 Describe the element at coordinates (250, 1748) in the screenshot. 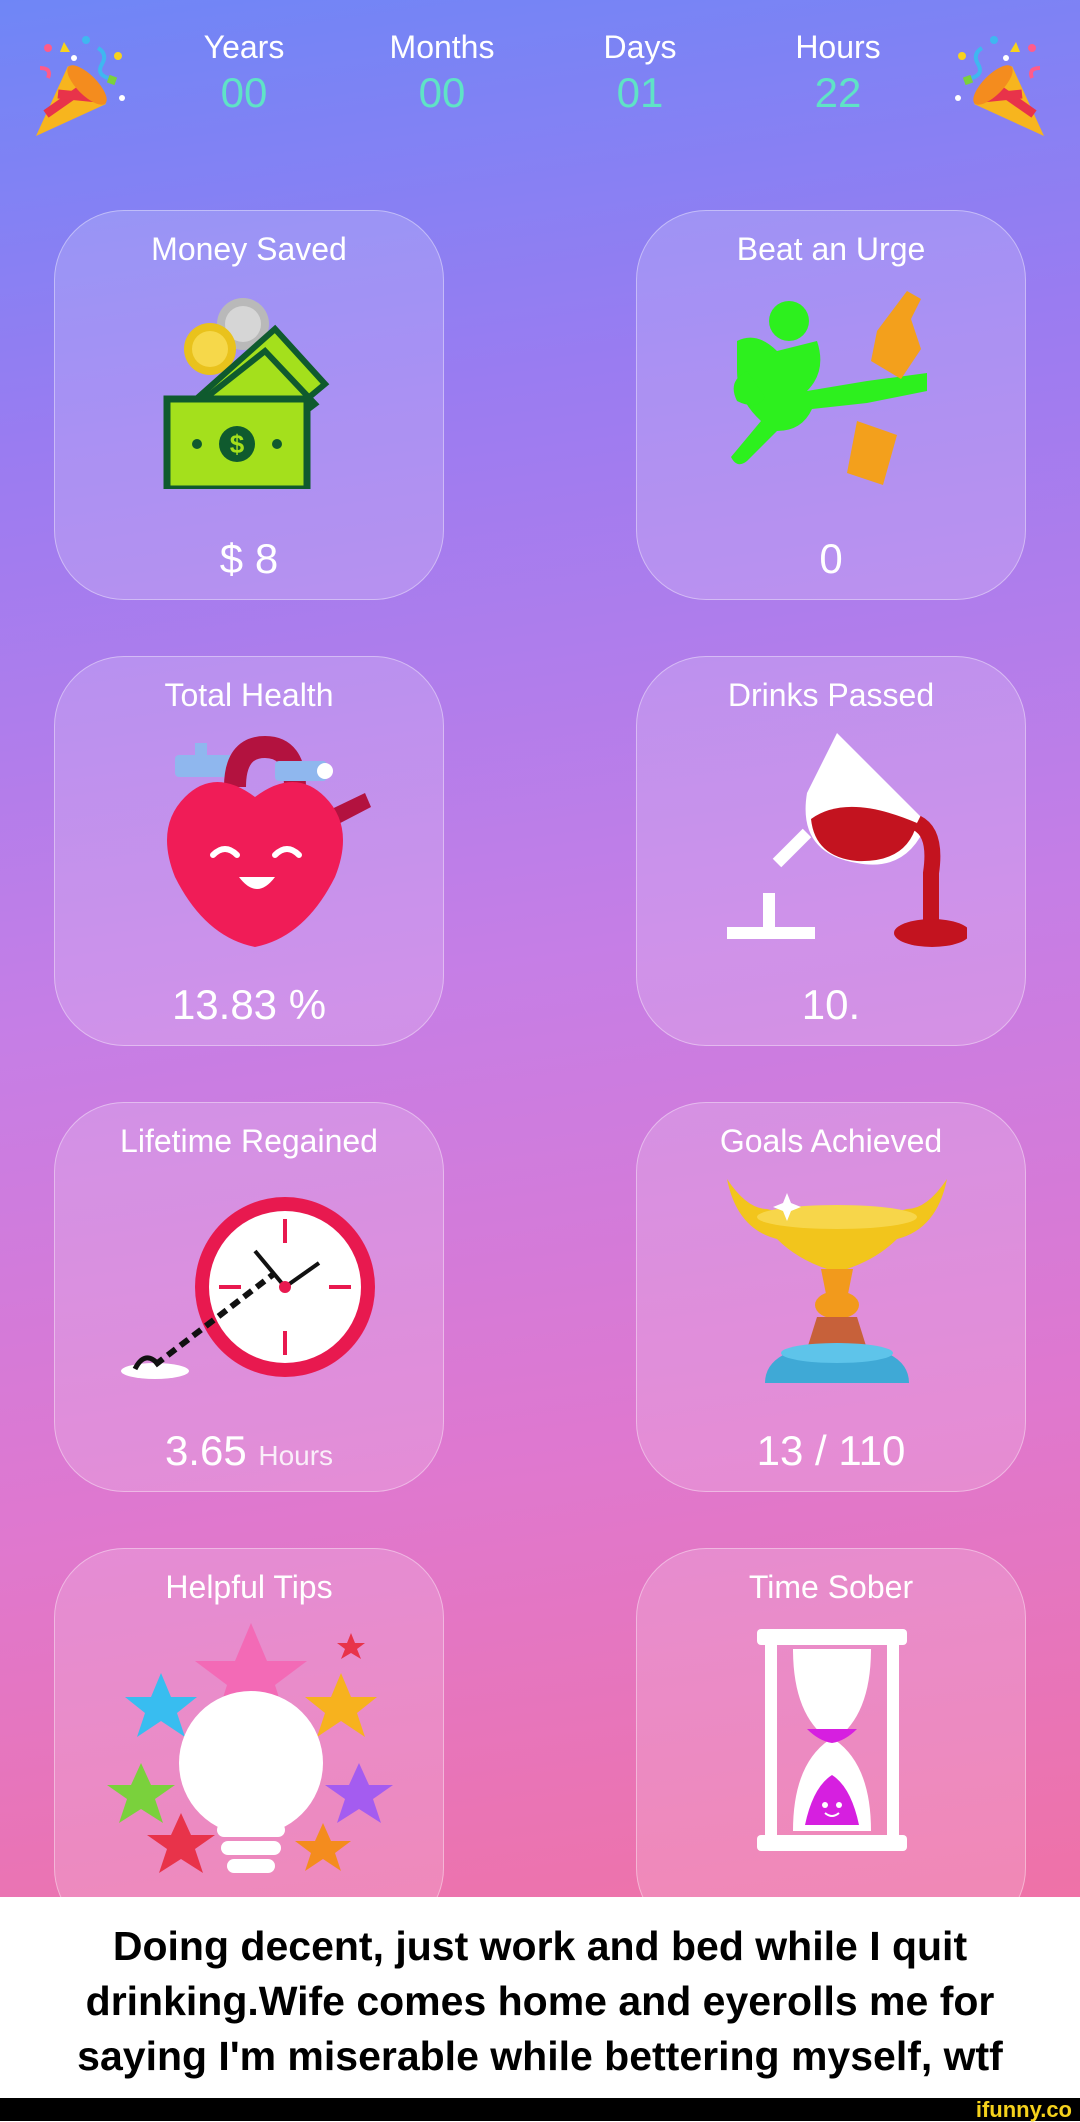

I see `lightbulb-stars-icon` at that location.